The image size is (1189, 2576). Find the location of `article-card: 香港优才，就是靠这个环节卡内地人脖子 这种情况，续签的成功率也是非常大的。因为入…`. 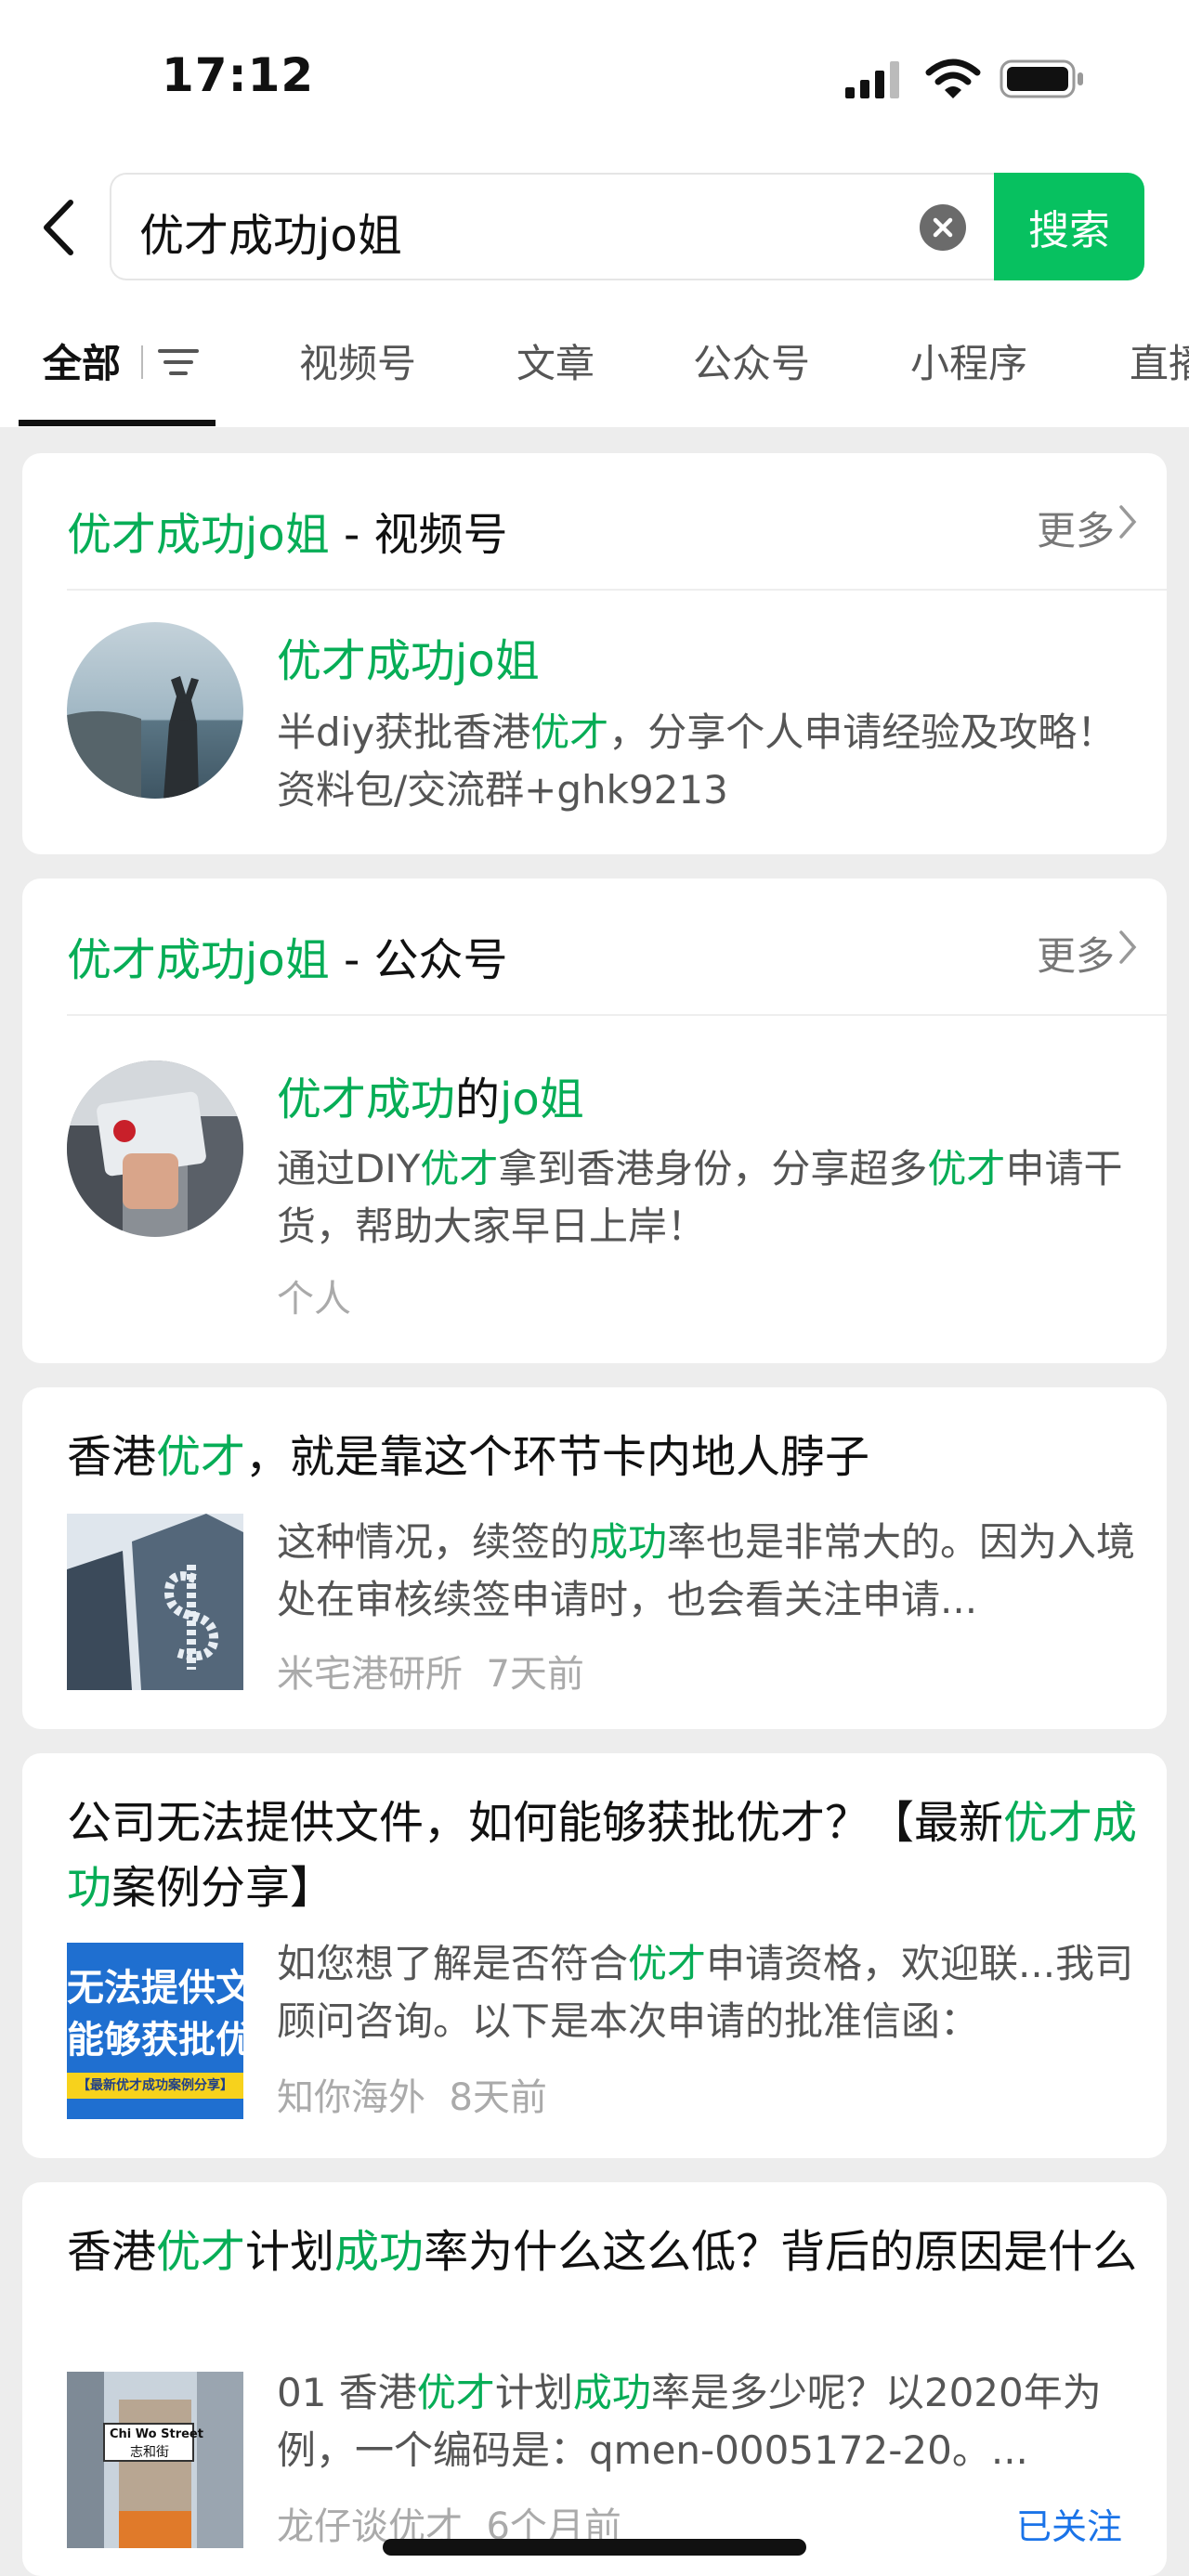

article-card: 香港优才，就是靠这个环节卡内地人脖子 这种情况，续签的成功率也是非常大的。因为入… is located at coordinates (594, 1558).